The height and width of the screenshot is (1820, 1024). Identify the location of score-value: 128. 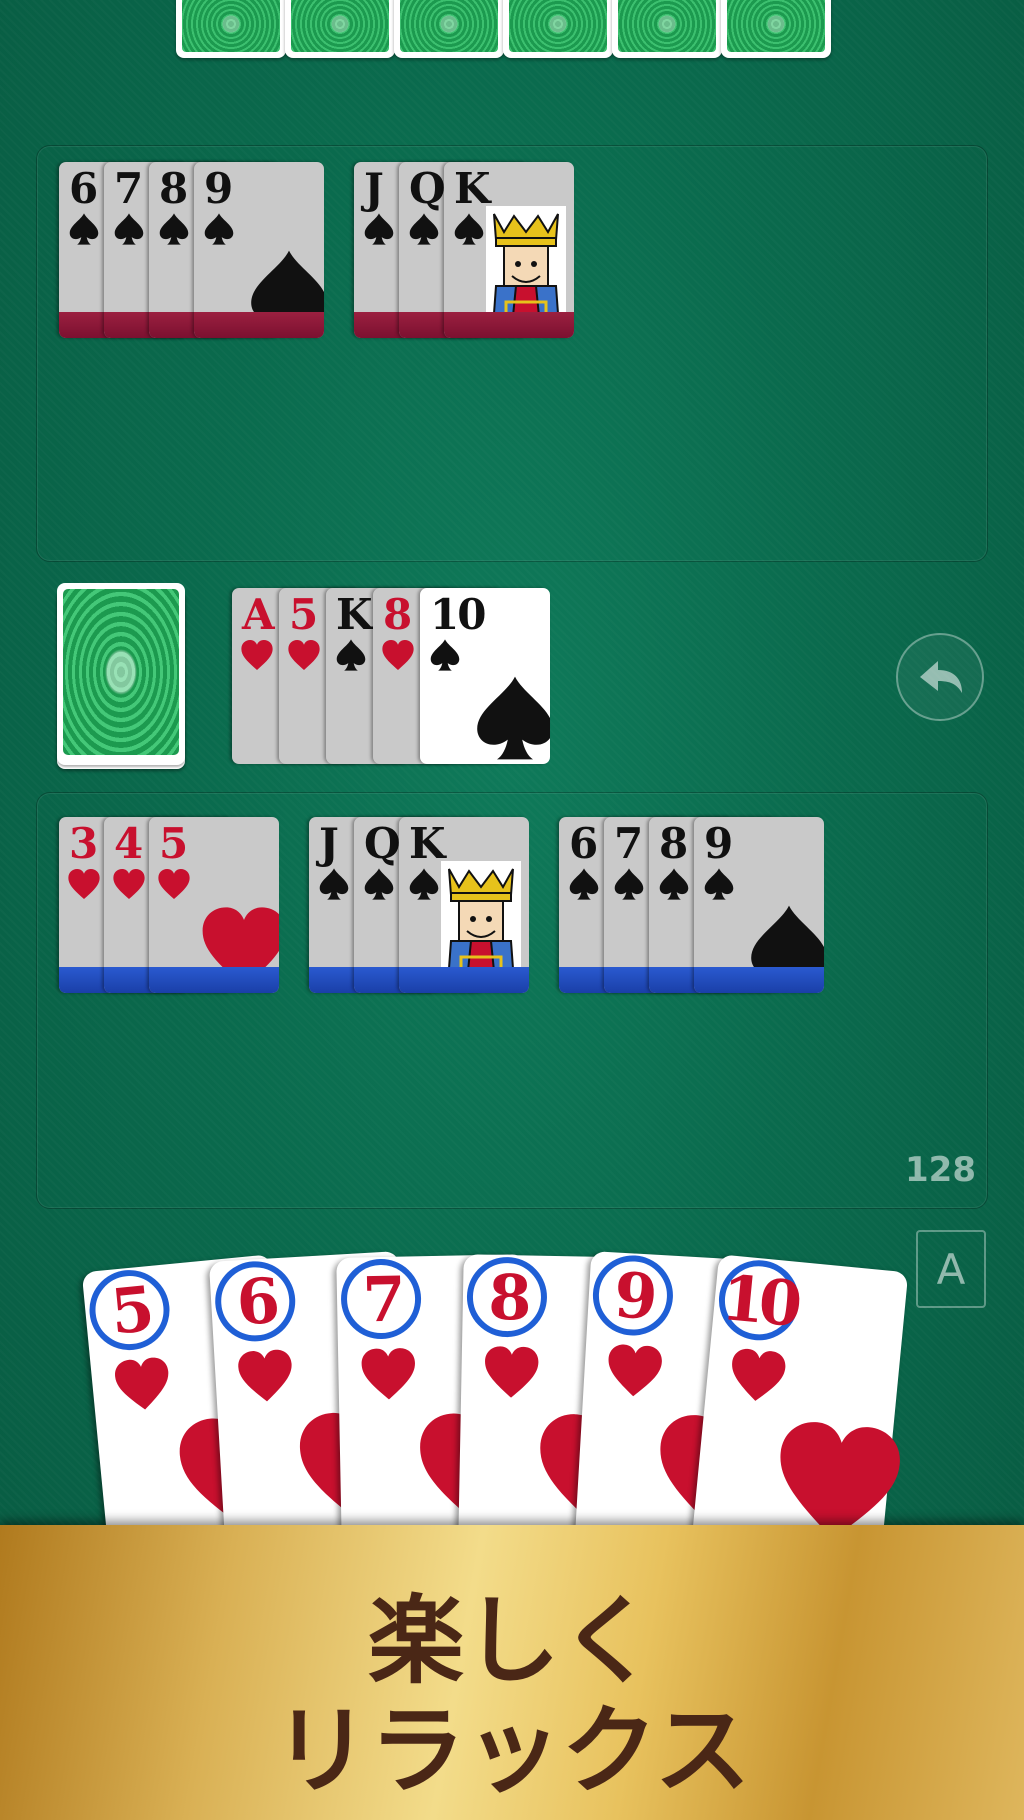
(940, 1170).